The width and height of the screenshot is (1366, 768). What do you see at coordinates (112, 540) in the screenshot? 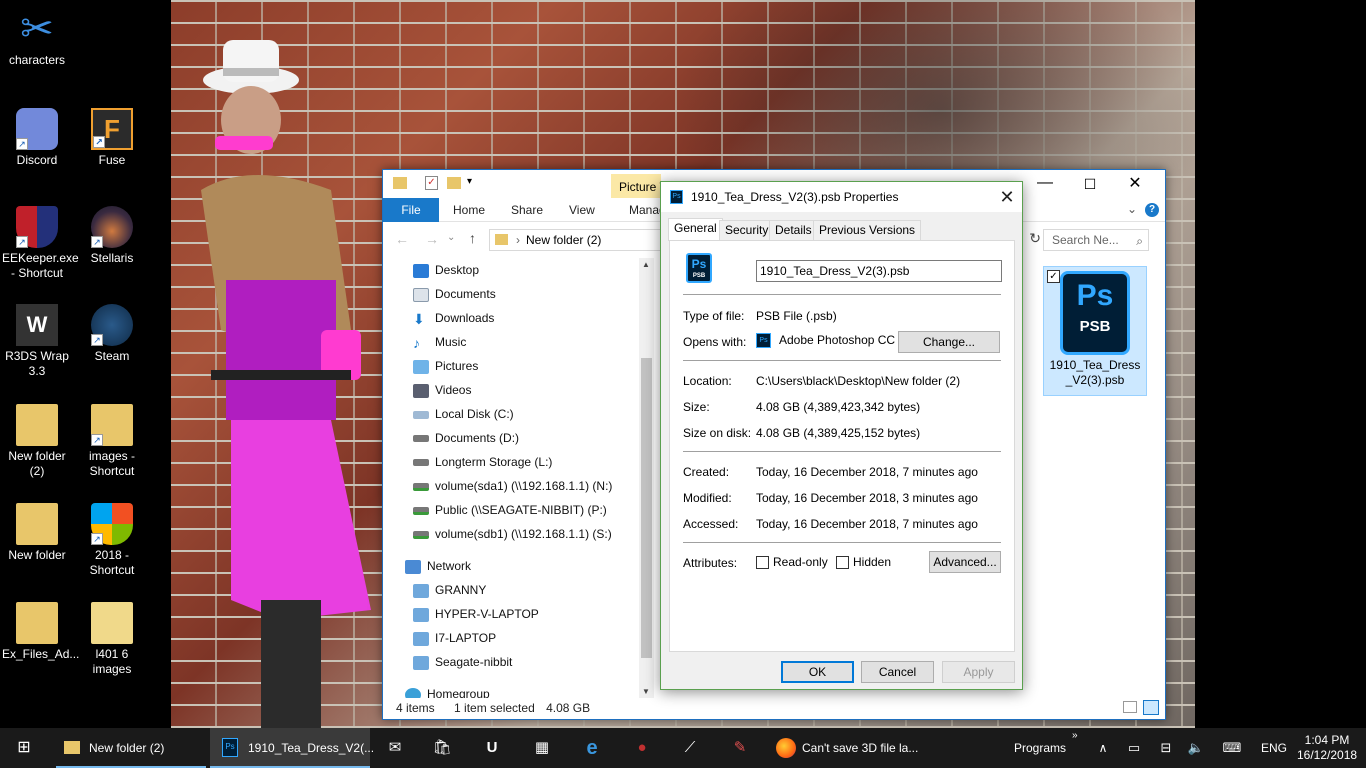
I see `desktop-icon-2018-shortcut: ↗ 2018 - Shortcut` at bounding box center [112, 540].